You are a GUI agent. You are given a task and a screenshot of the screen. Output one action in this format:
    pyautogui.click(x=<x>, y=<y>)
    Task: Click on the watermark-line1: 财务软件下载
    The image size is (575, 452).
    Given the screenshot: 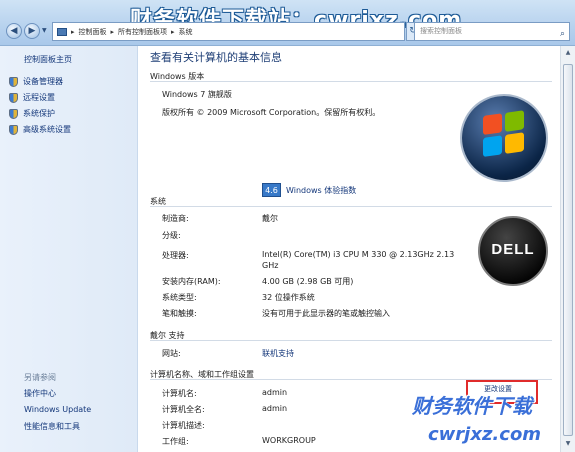 What is the action you would take?
    pyautogui.click(x=472, y=406)
    